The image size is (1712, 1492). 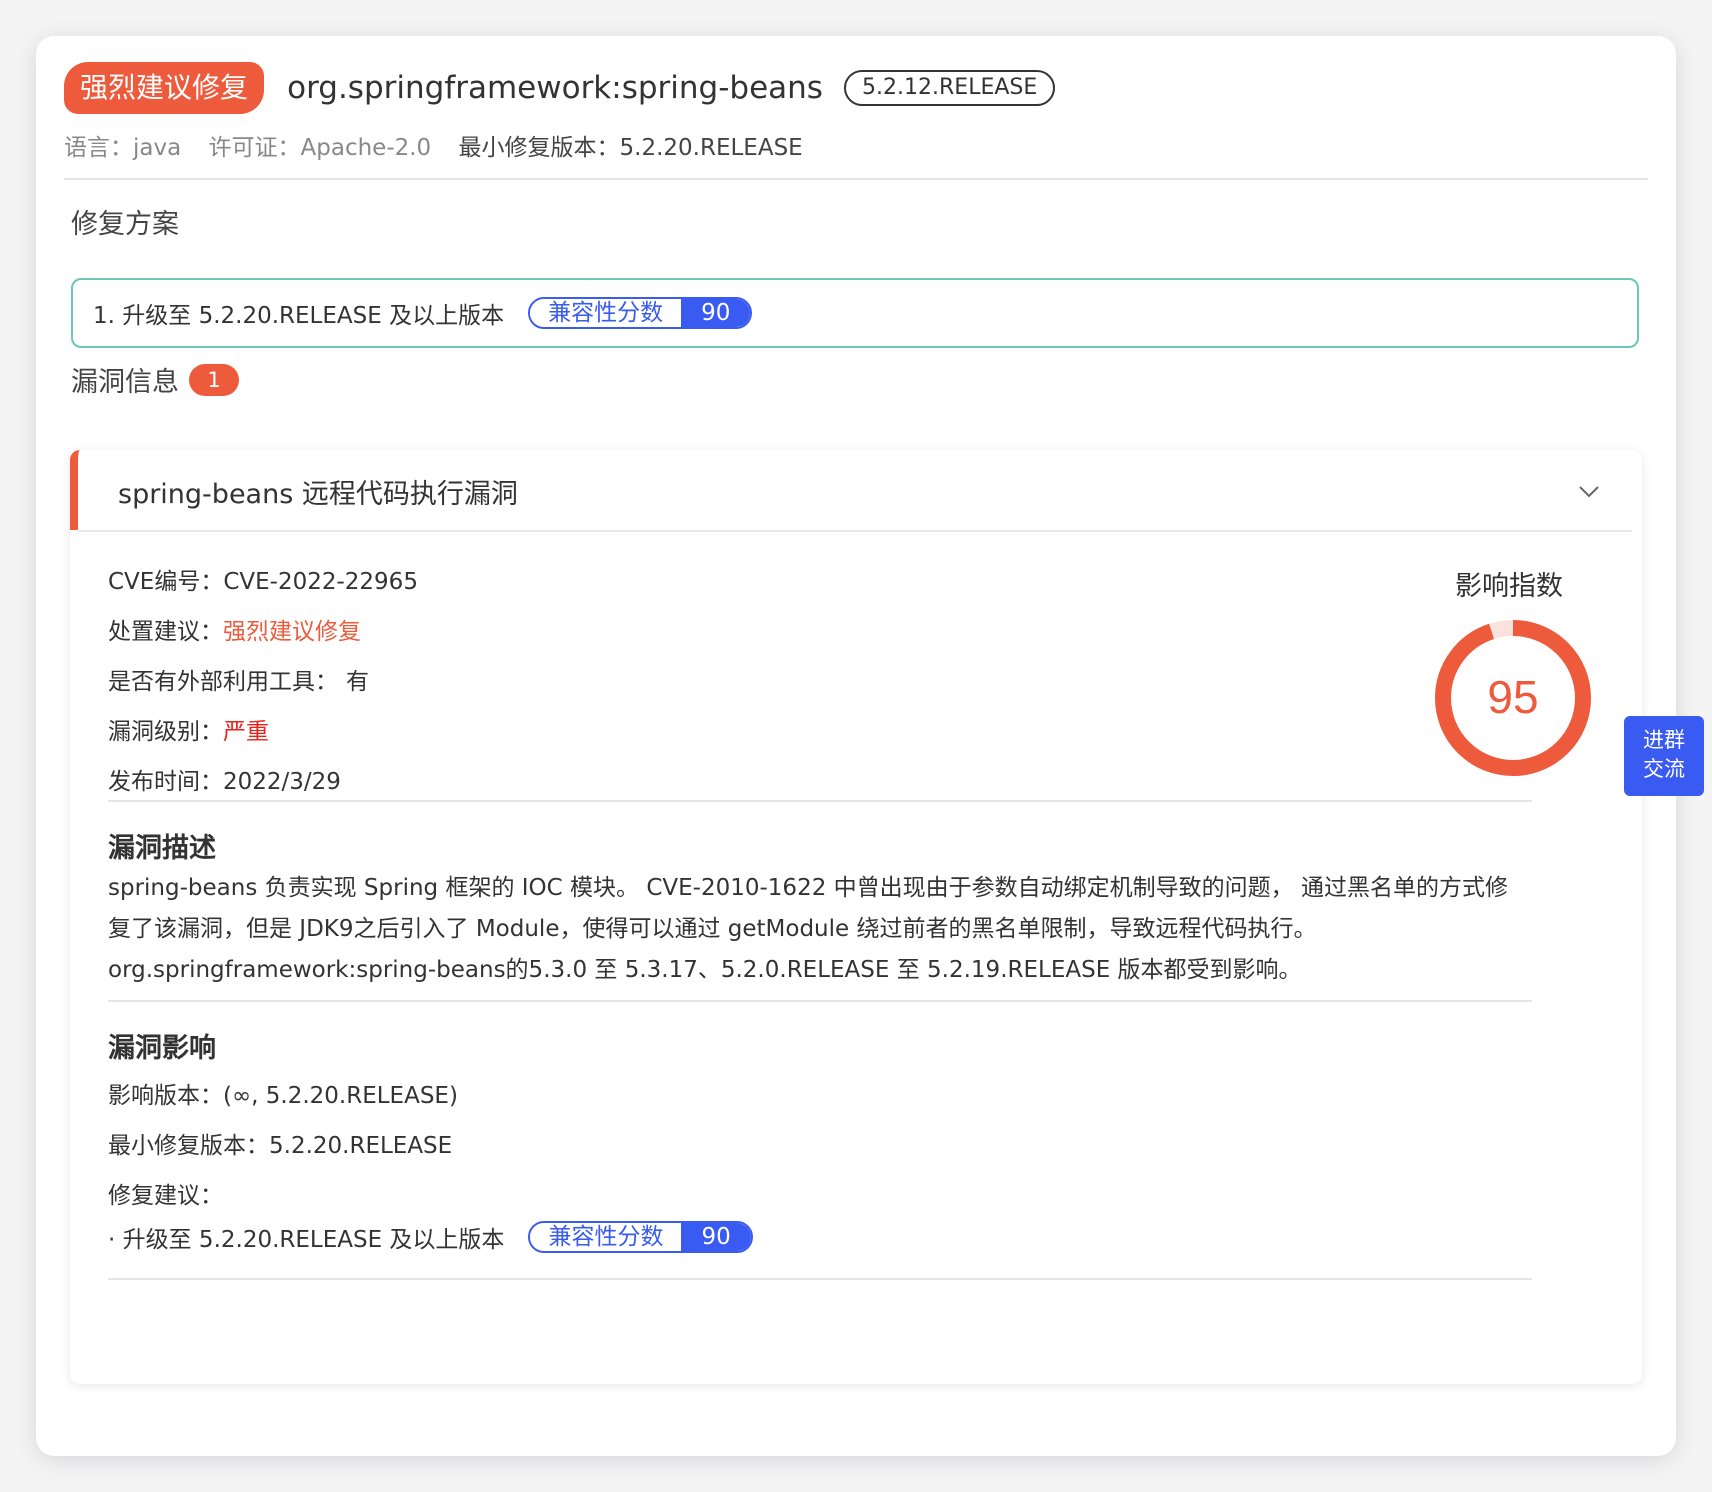 I want to click on join-group-button: 进群 交流, so click(x=1664, y=756).